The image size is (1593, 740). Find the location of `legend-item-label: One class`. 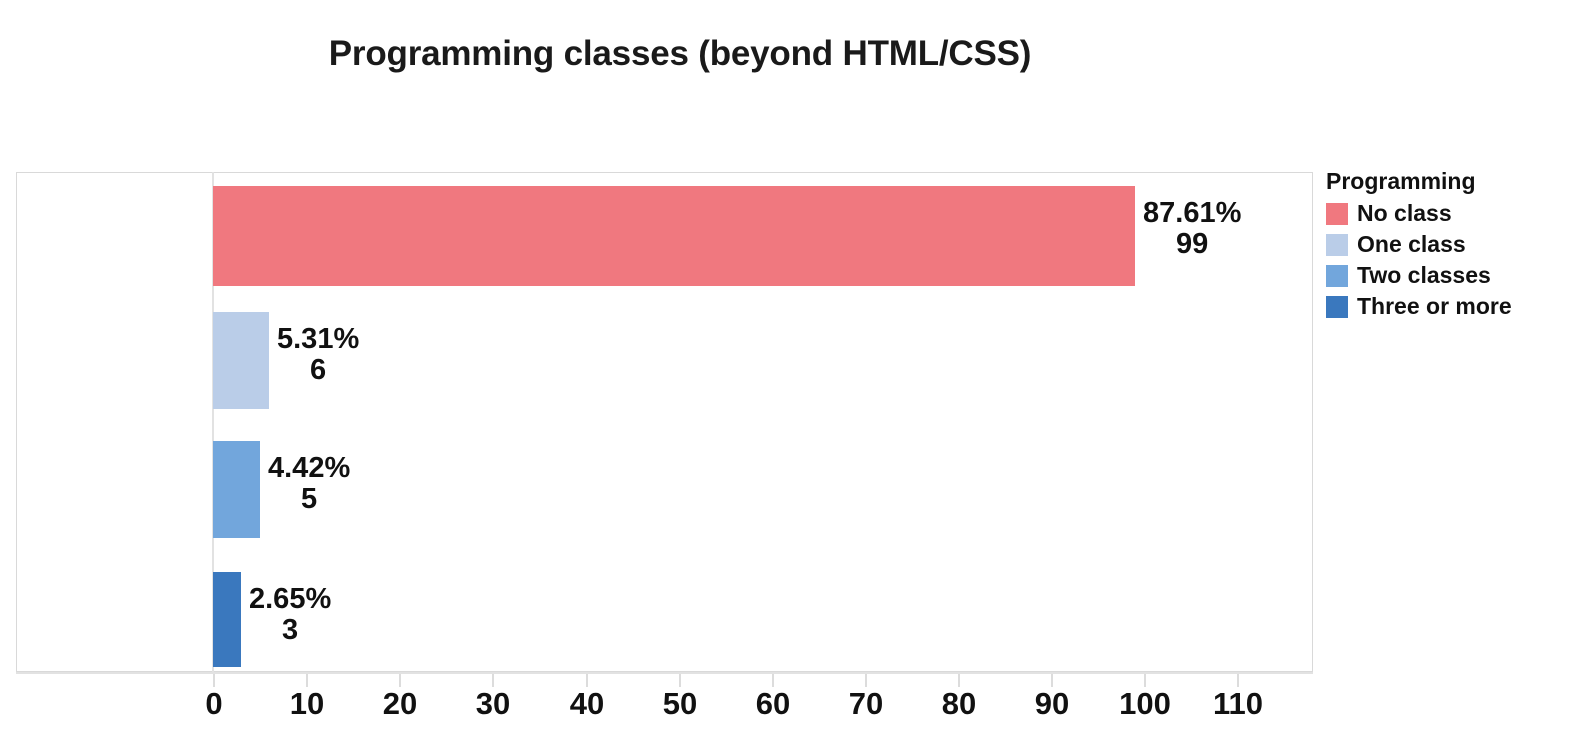

legend-item-label: One class is located at coordinates (1411, 244).